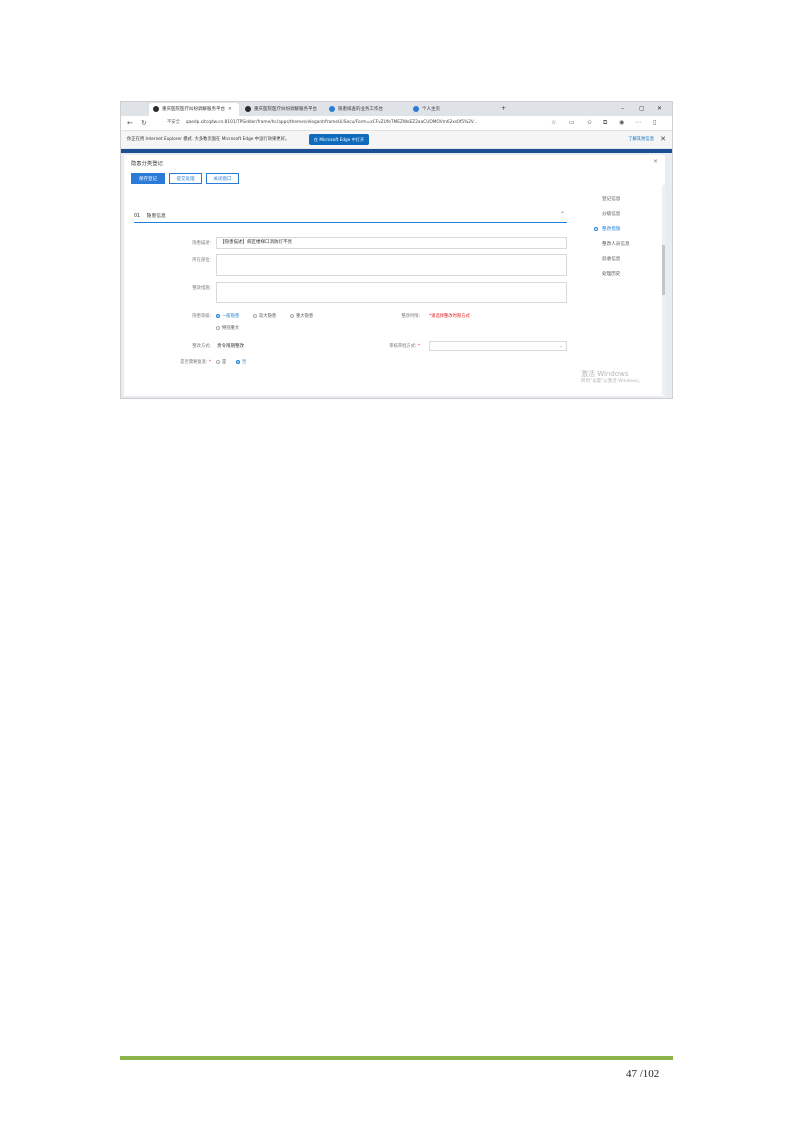  What do you see at coordinates (185, 178) in the screenshot?
I see `submit-button: 提交处理` at bounding box center [185, 178].